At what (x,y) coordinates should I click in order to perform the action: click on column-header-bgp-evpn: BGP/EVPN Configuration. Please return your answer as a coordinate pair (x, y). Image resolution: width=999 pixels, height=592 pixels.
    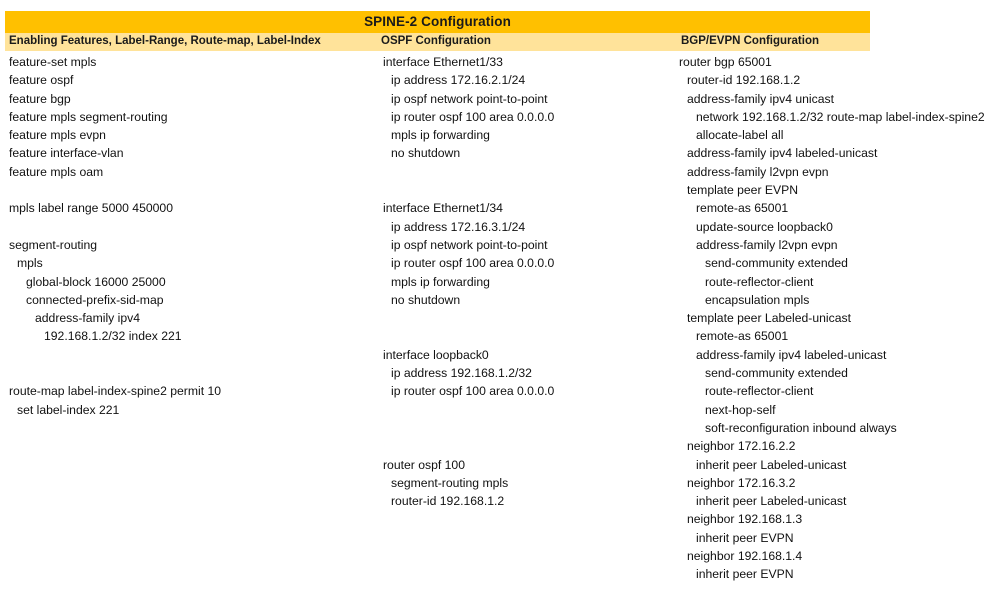
    Looking at the image, I should click on (750, 41).